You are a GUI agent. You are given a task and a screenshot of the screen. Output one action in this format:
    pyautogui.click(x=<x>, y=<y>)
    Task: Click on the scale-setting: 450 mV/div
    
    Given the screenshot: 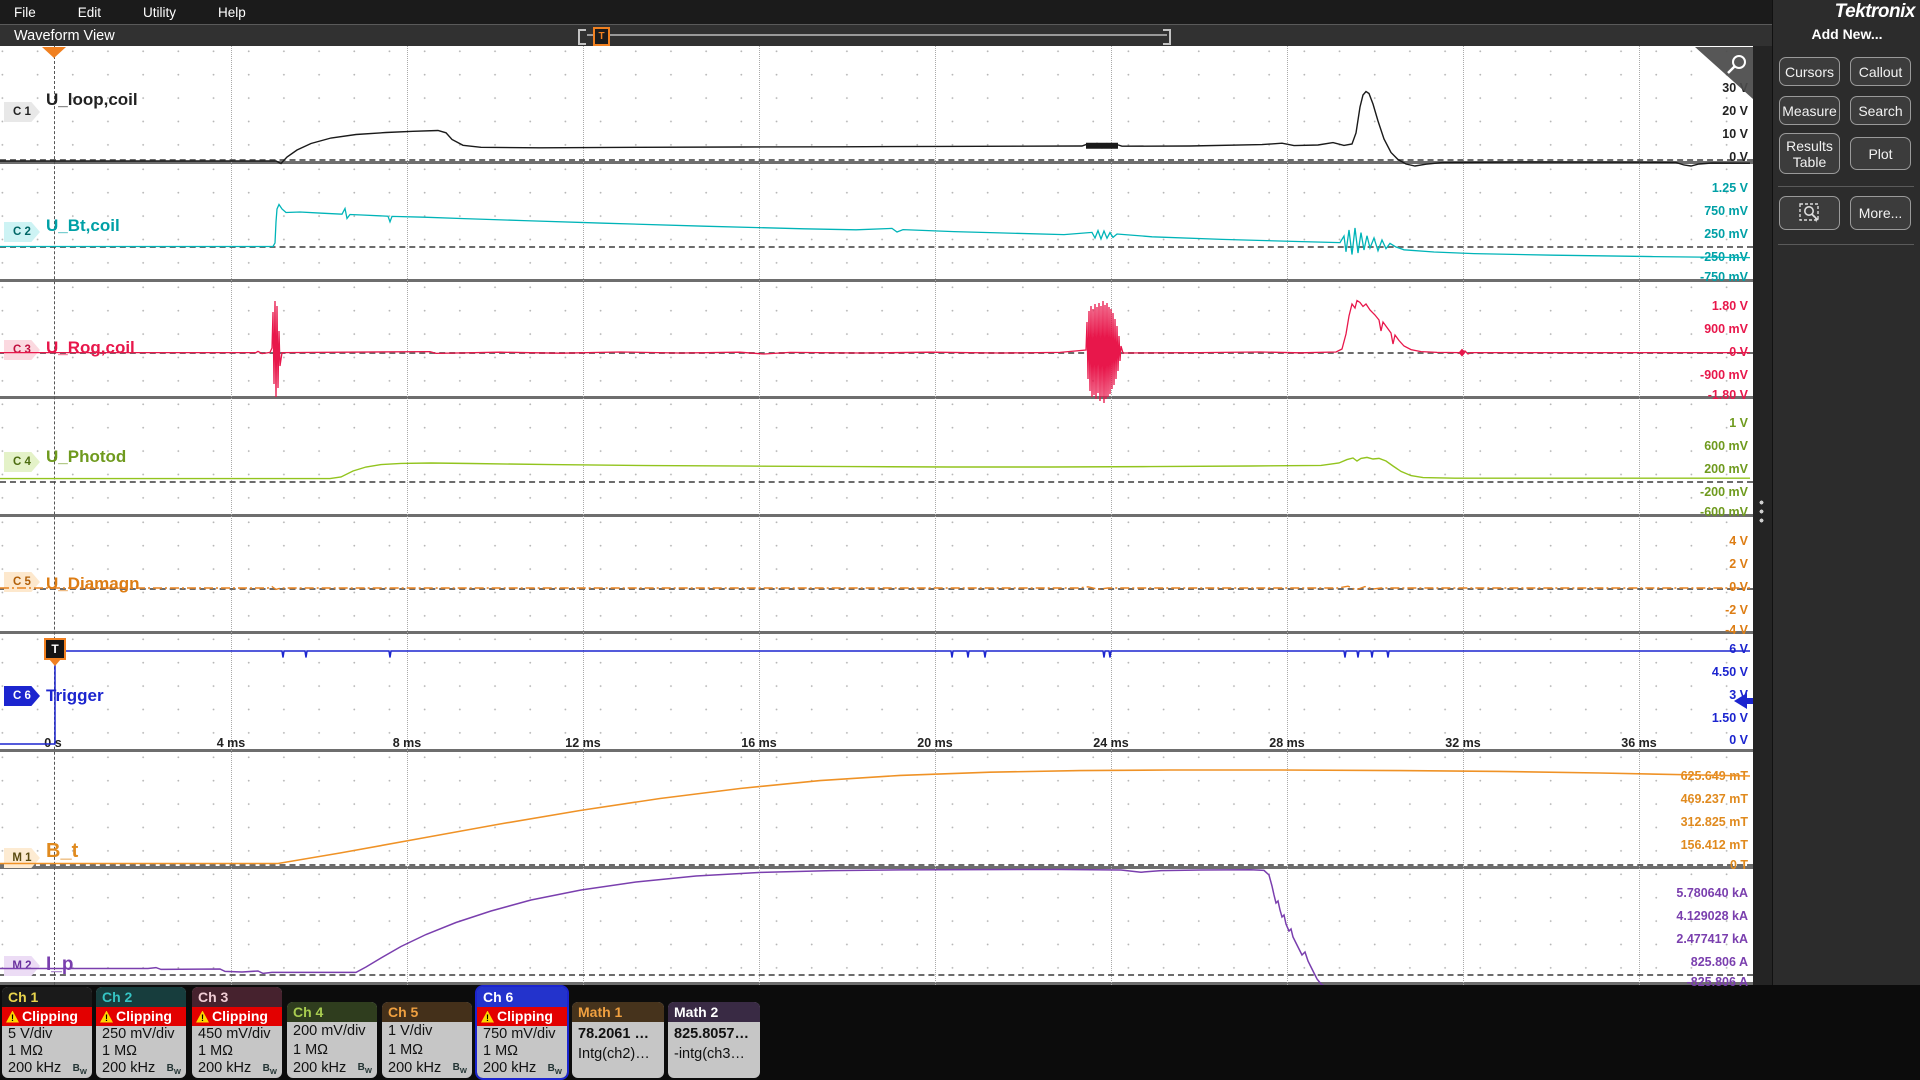 What is the action you would take?
    pyautogui.click(x=234, y=1034)
    